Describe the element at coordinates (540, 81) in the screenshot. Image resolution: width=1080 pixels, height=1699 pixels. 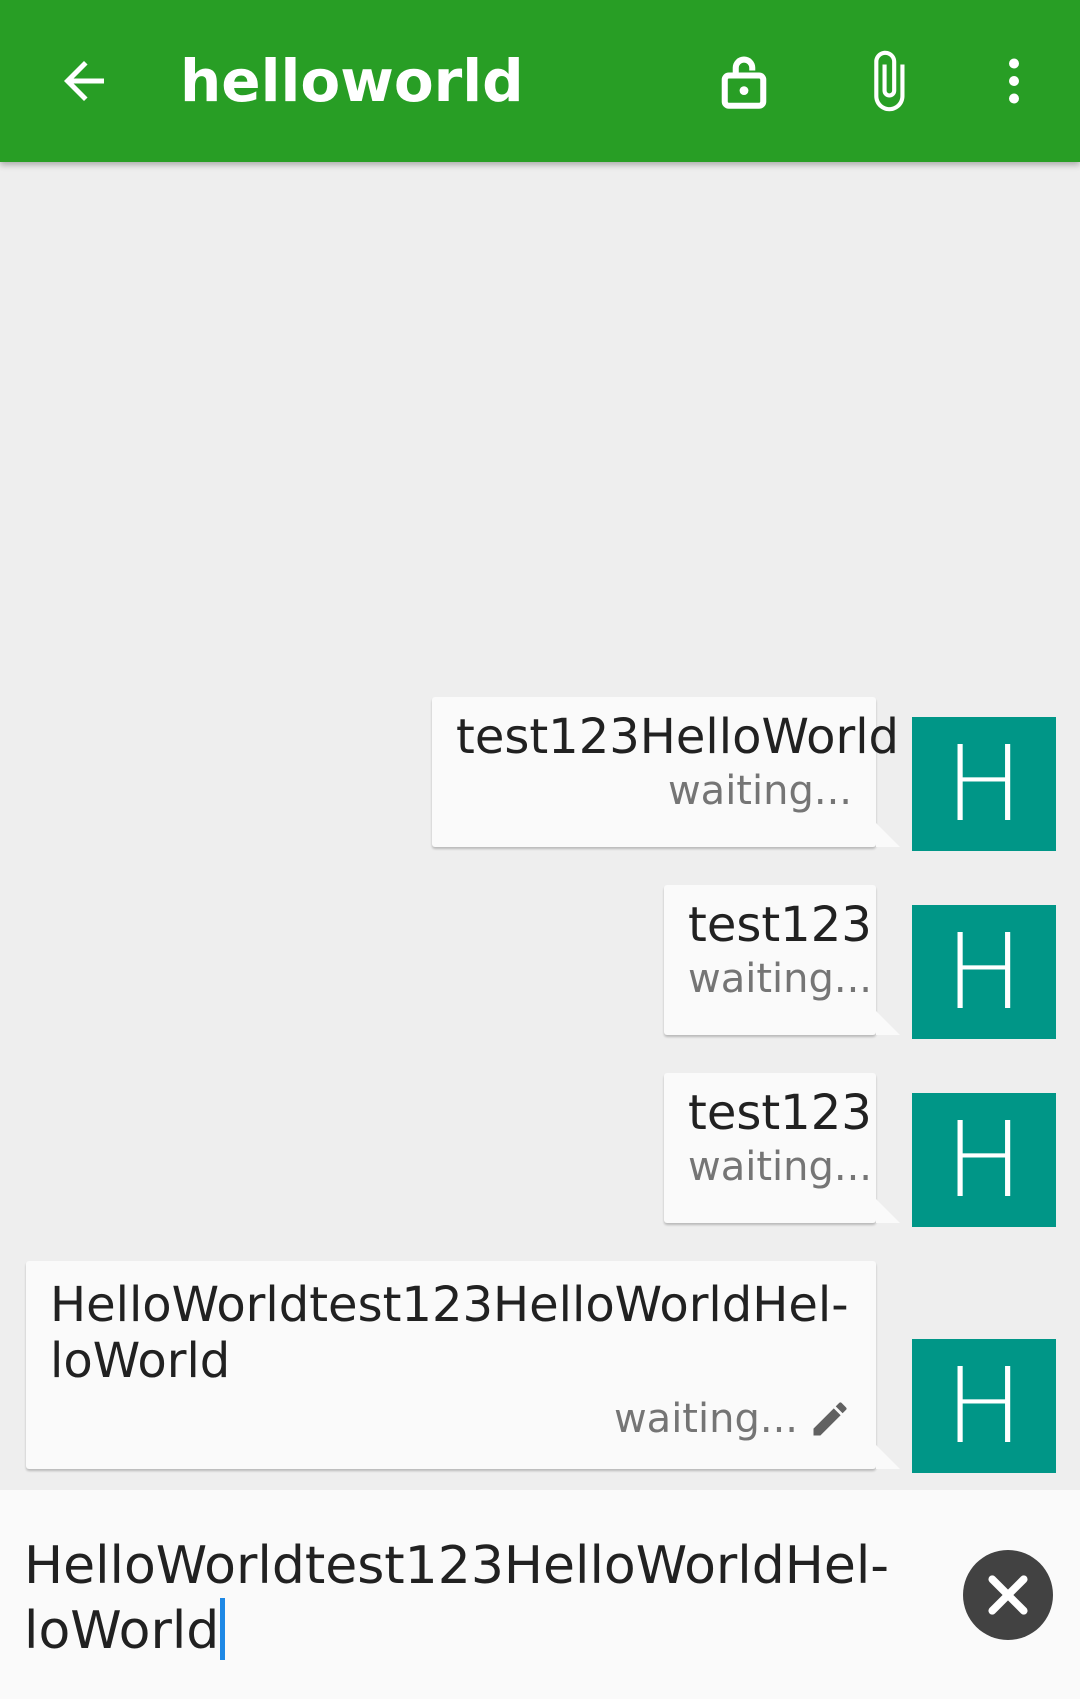
I see `app-bar: helloworld` at that location.